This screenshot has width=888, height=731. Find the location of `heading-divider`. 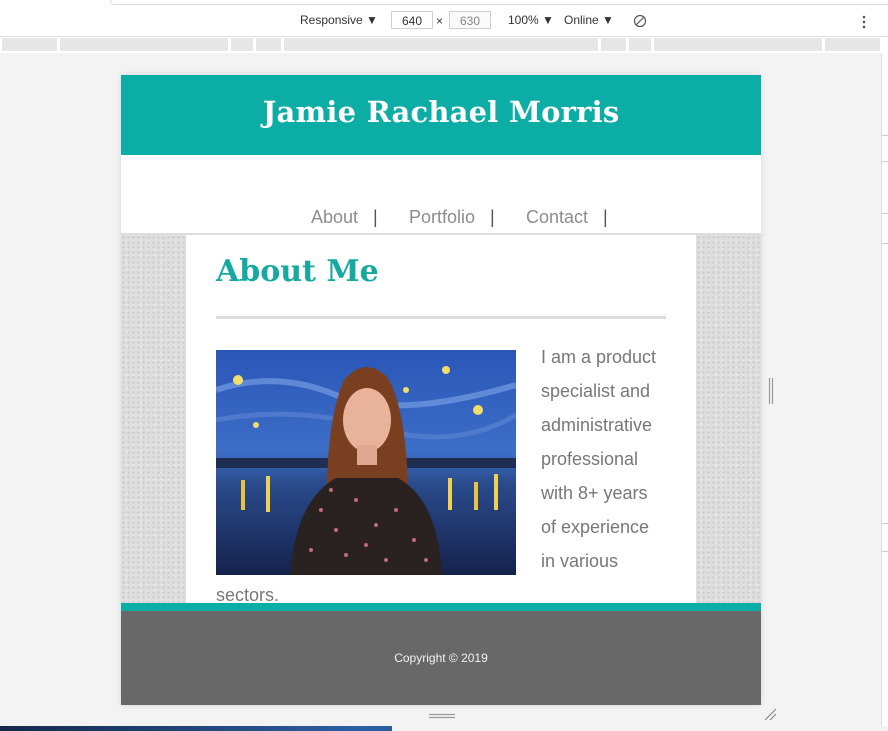

heading-divider is located at coordinates (441, 317).